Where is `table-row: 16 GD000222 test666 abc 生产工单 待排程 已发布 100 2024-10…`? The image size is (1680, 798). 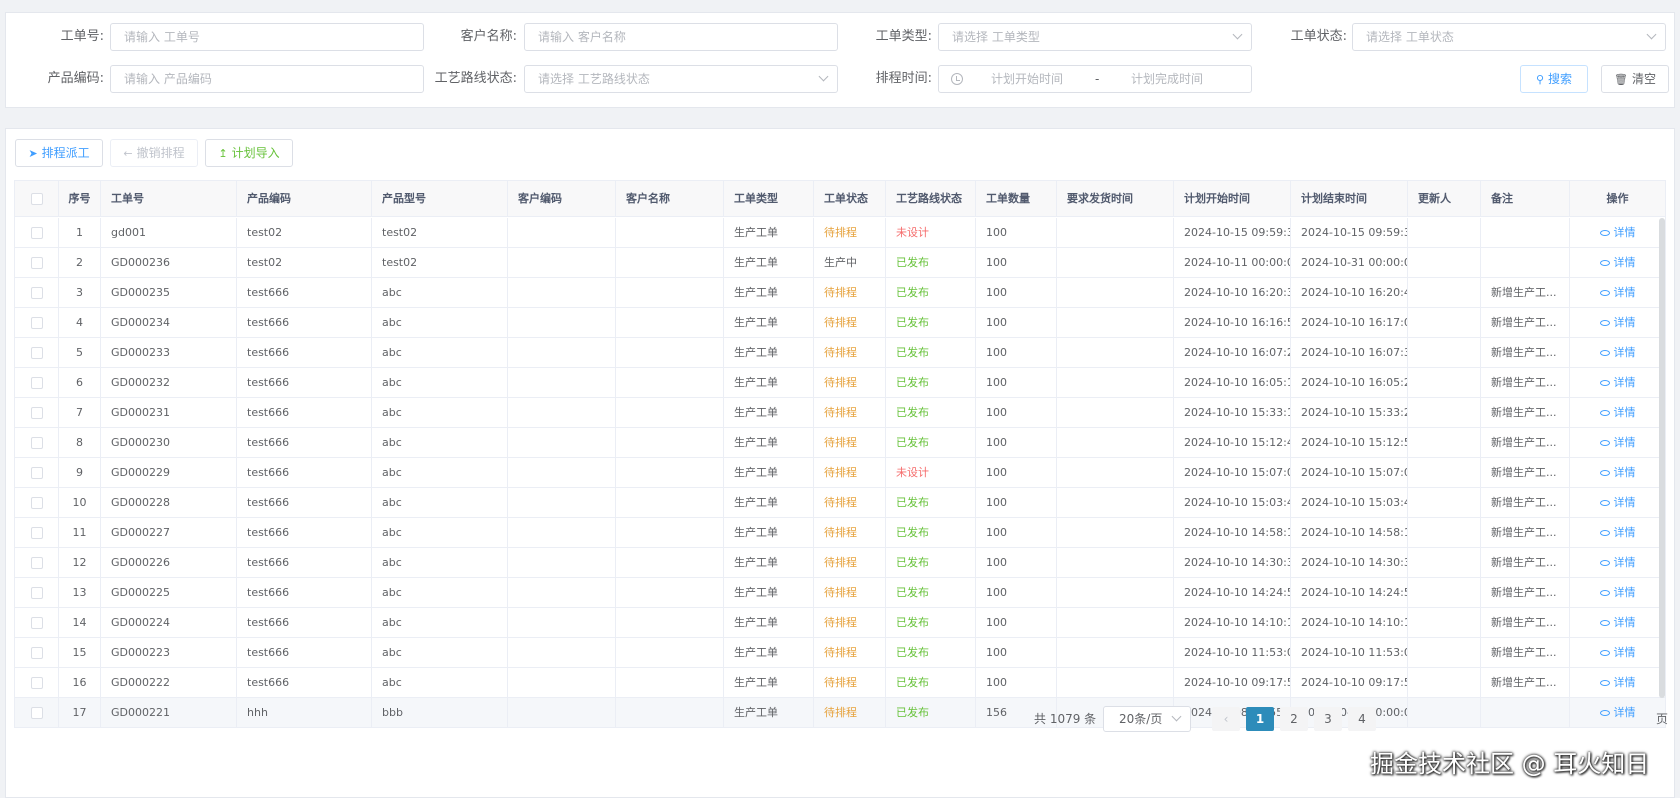 table-row: 16 GD000222 test666 abc 生产工单 待排程 已发布 100 2024-10… is located at coordinates (840, 683).